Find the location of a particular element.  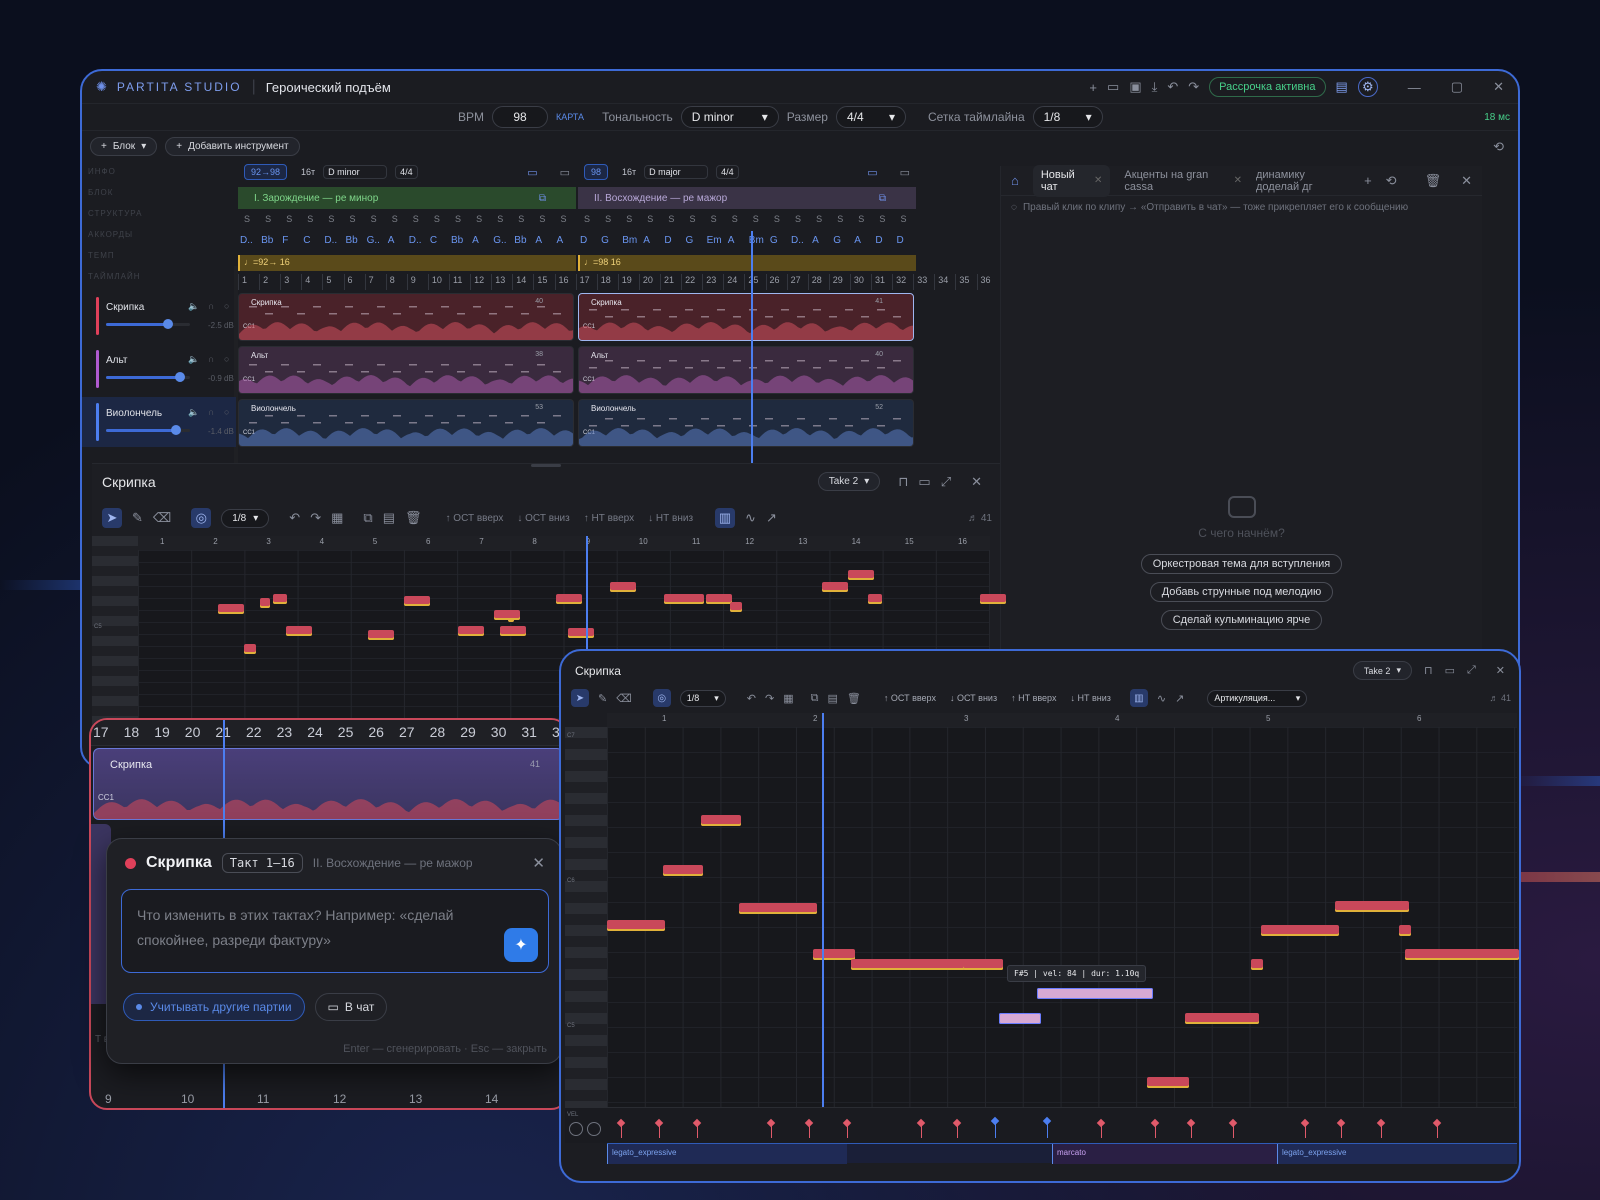

consider-other-parts-toggle: Учитывать другие партии is located at coordinates (214, 1007).